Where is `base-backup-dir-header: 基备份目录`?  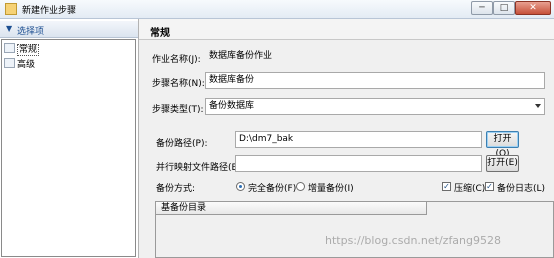
base-backup-dir-header: 基备份目录 is located at coordinates (291, 208).